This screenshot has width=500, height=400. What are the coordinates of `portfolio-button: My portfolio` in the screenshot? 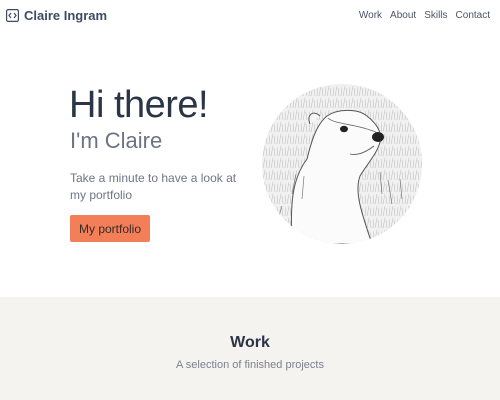 It's located at (110, 228).